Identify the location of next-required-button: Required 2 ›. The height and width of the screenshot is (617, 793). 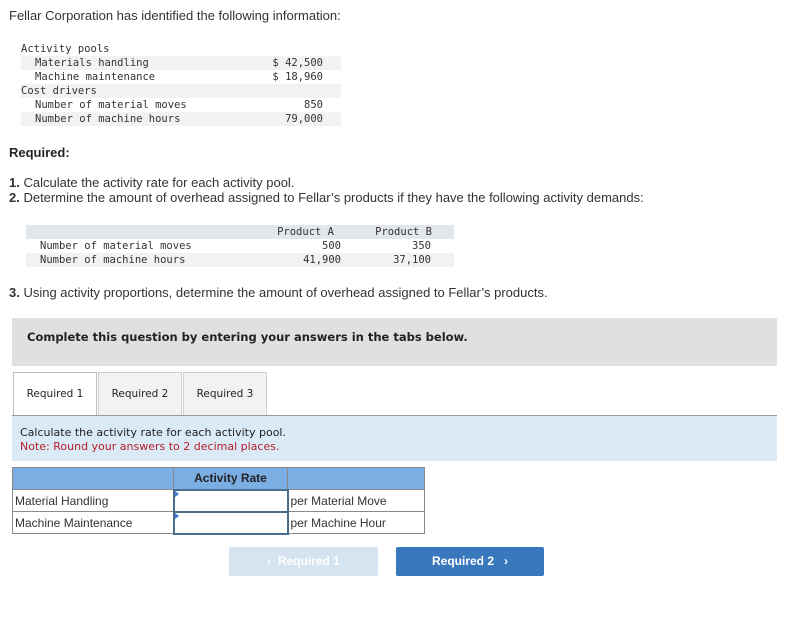
(470, 561).